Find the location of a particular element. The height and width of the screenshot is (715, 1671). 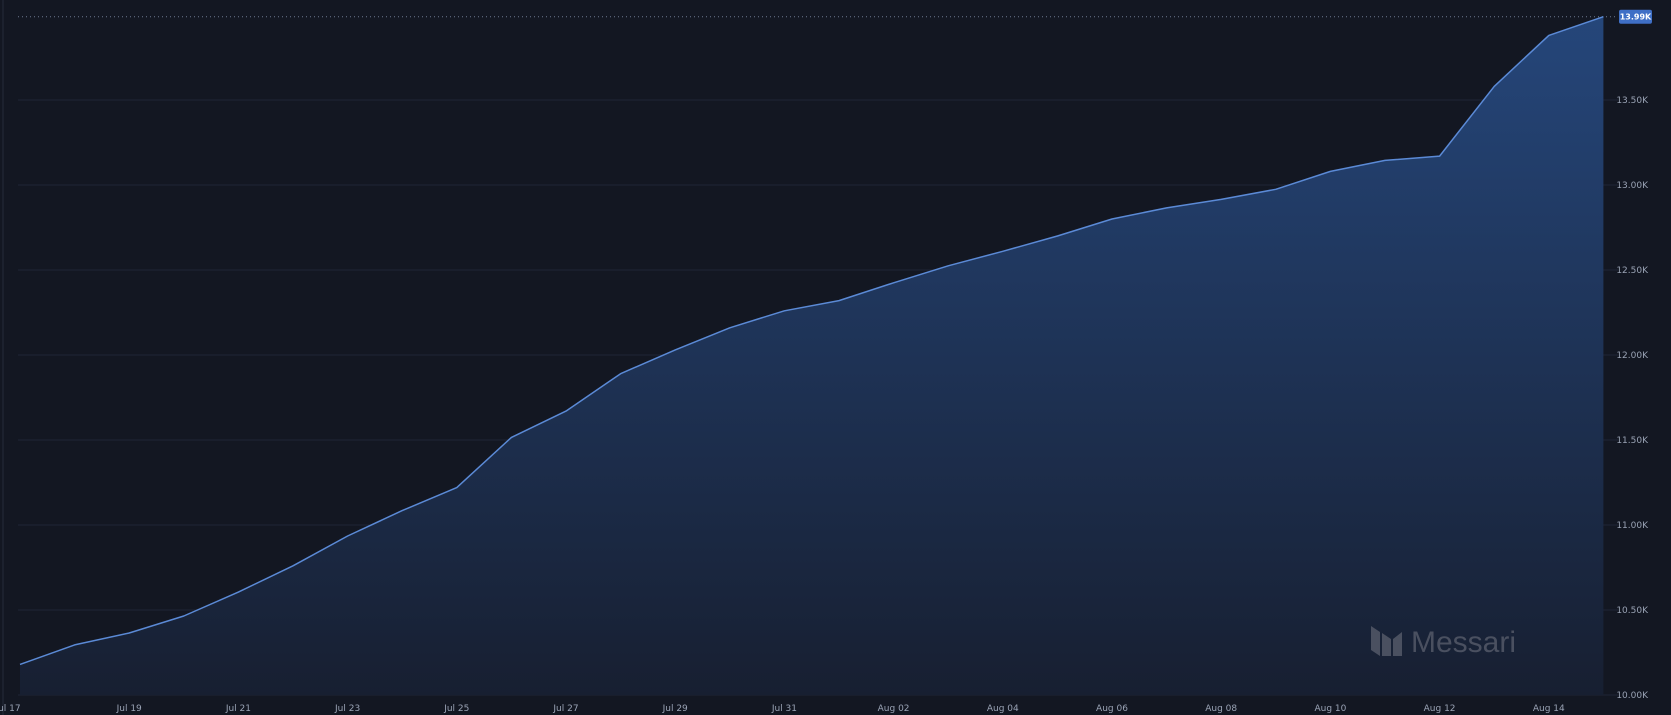

x-tick-label: Aug 04 is located at coordinates (1003, 709).